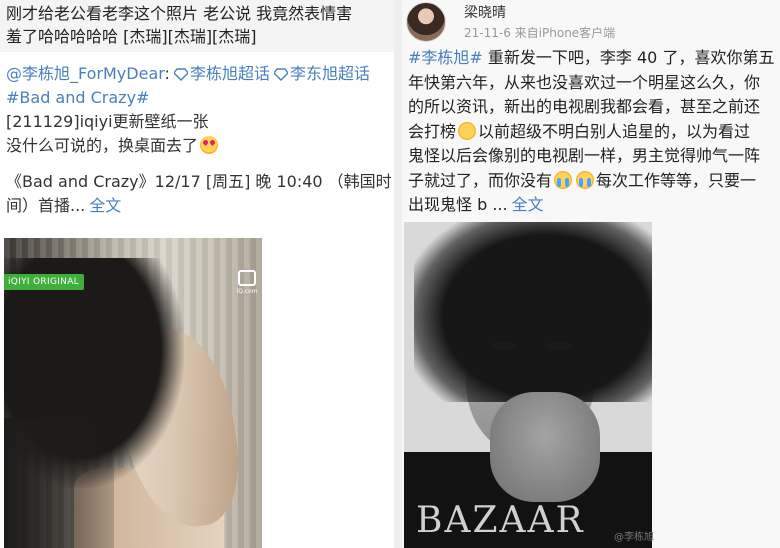 This screenshot has width=780, height=548. Describe the element at coordinates (487, 33) in the screenshot. I see `timestamp: 21-11-6` at that location.